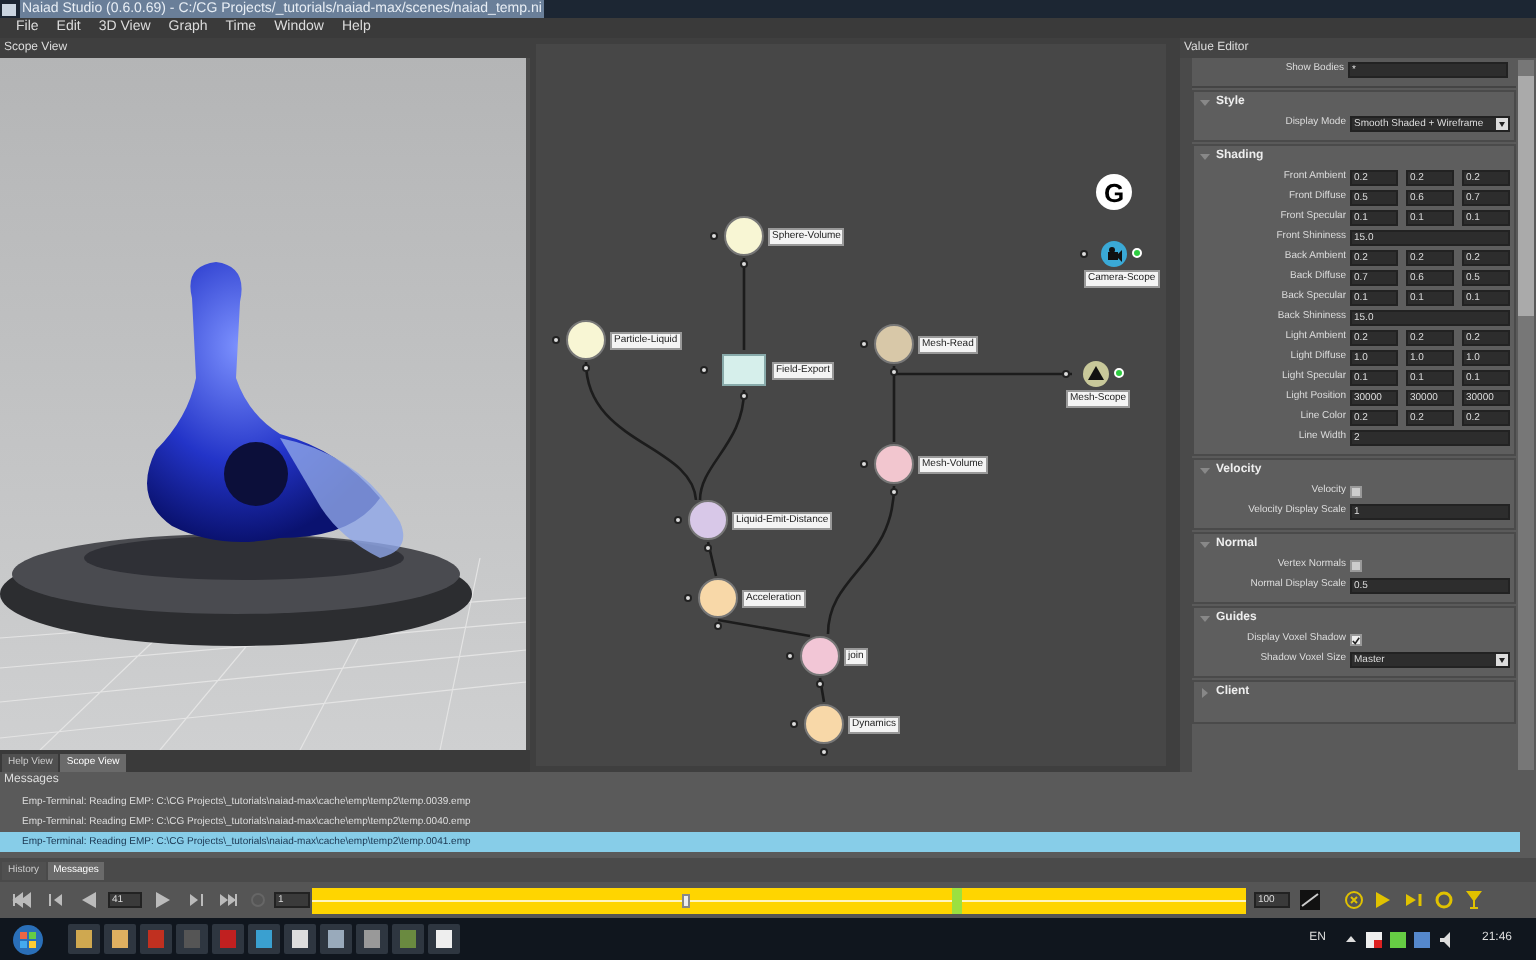  I want to click on logo: G, so click(1114, 192).